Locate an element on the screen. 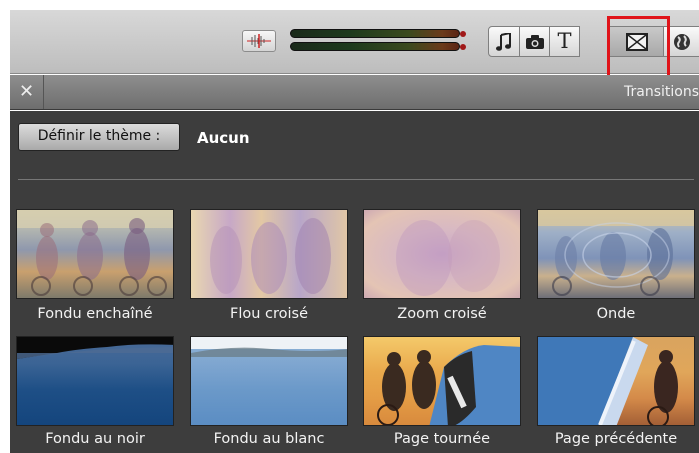 The height and width of the screenshot is (453, 699). music-icon is located at coordinates (503, 41).